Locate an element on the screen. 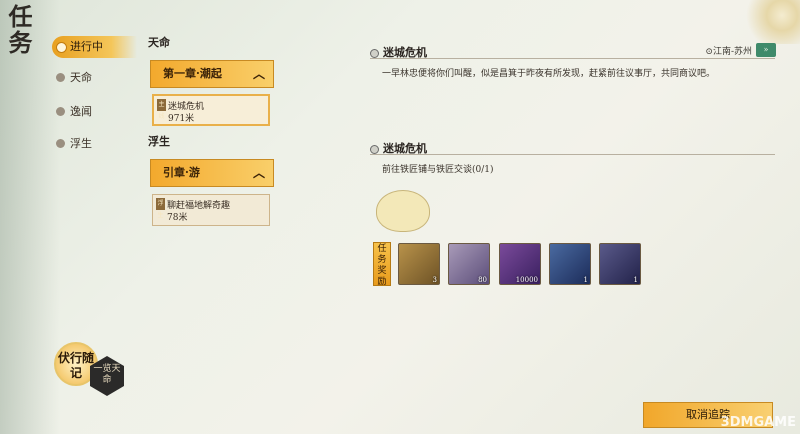  chapter-header-1: 第一章·潮起 ︿ is located at coordinates (212, 74).